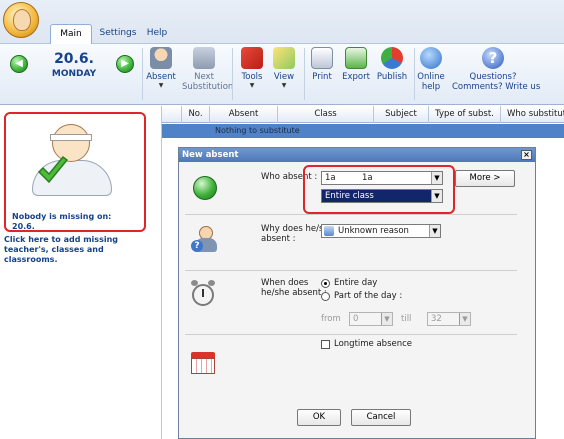 The image size is (564, 439). What do you see at coordinates (356, 283) in the screenshot?
I see `entire-day-label: Entire day` at bounding box center [356, 283].